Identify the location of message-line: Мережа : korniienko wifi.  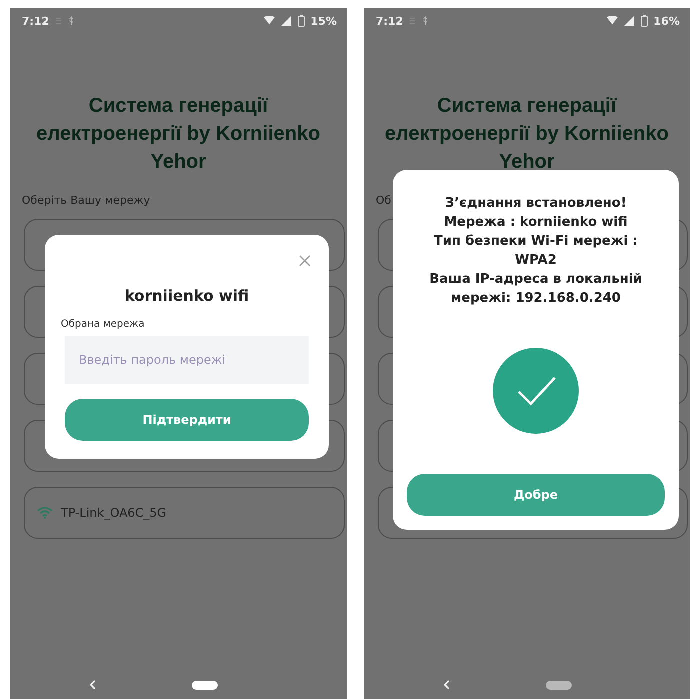
(536, 223).